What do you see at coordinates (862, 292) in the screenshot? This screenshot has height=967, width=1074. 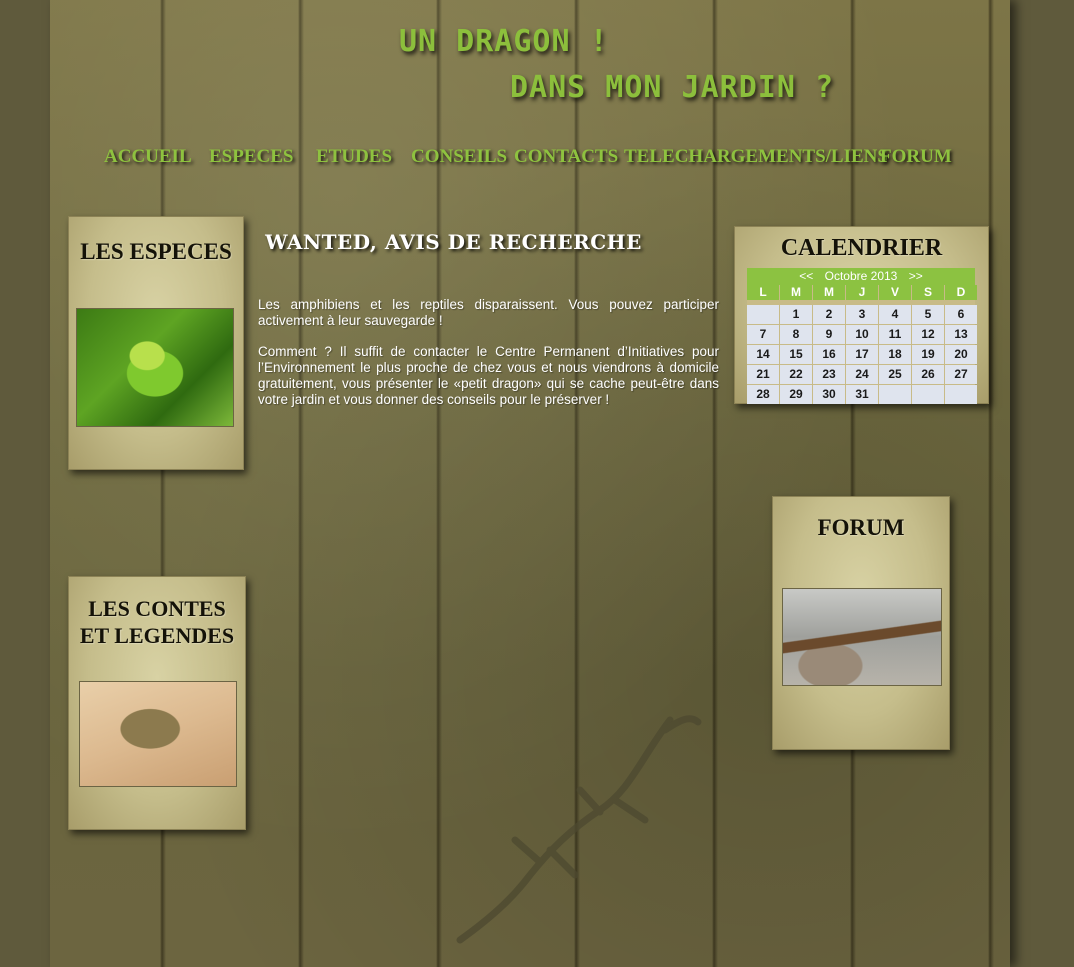 I see `calendar-weekday: J` at bounding box center [862, 292].